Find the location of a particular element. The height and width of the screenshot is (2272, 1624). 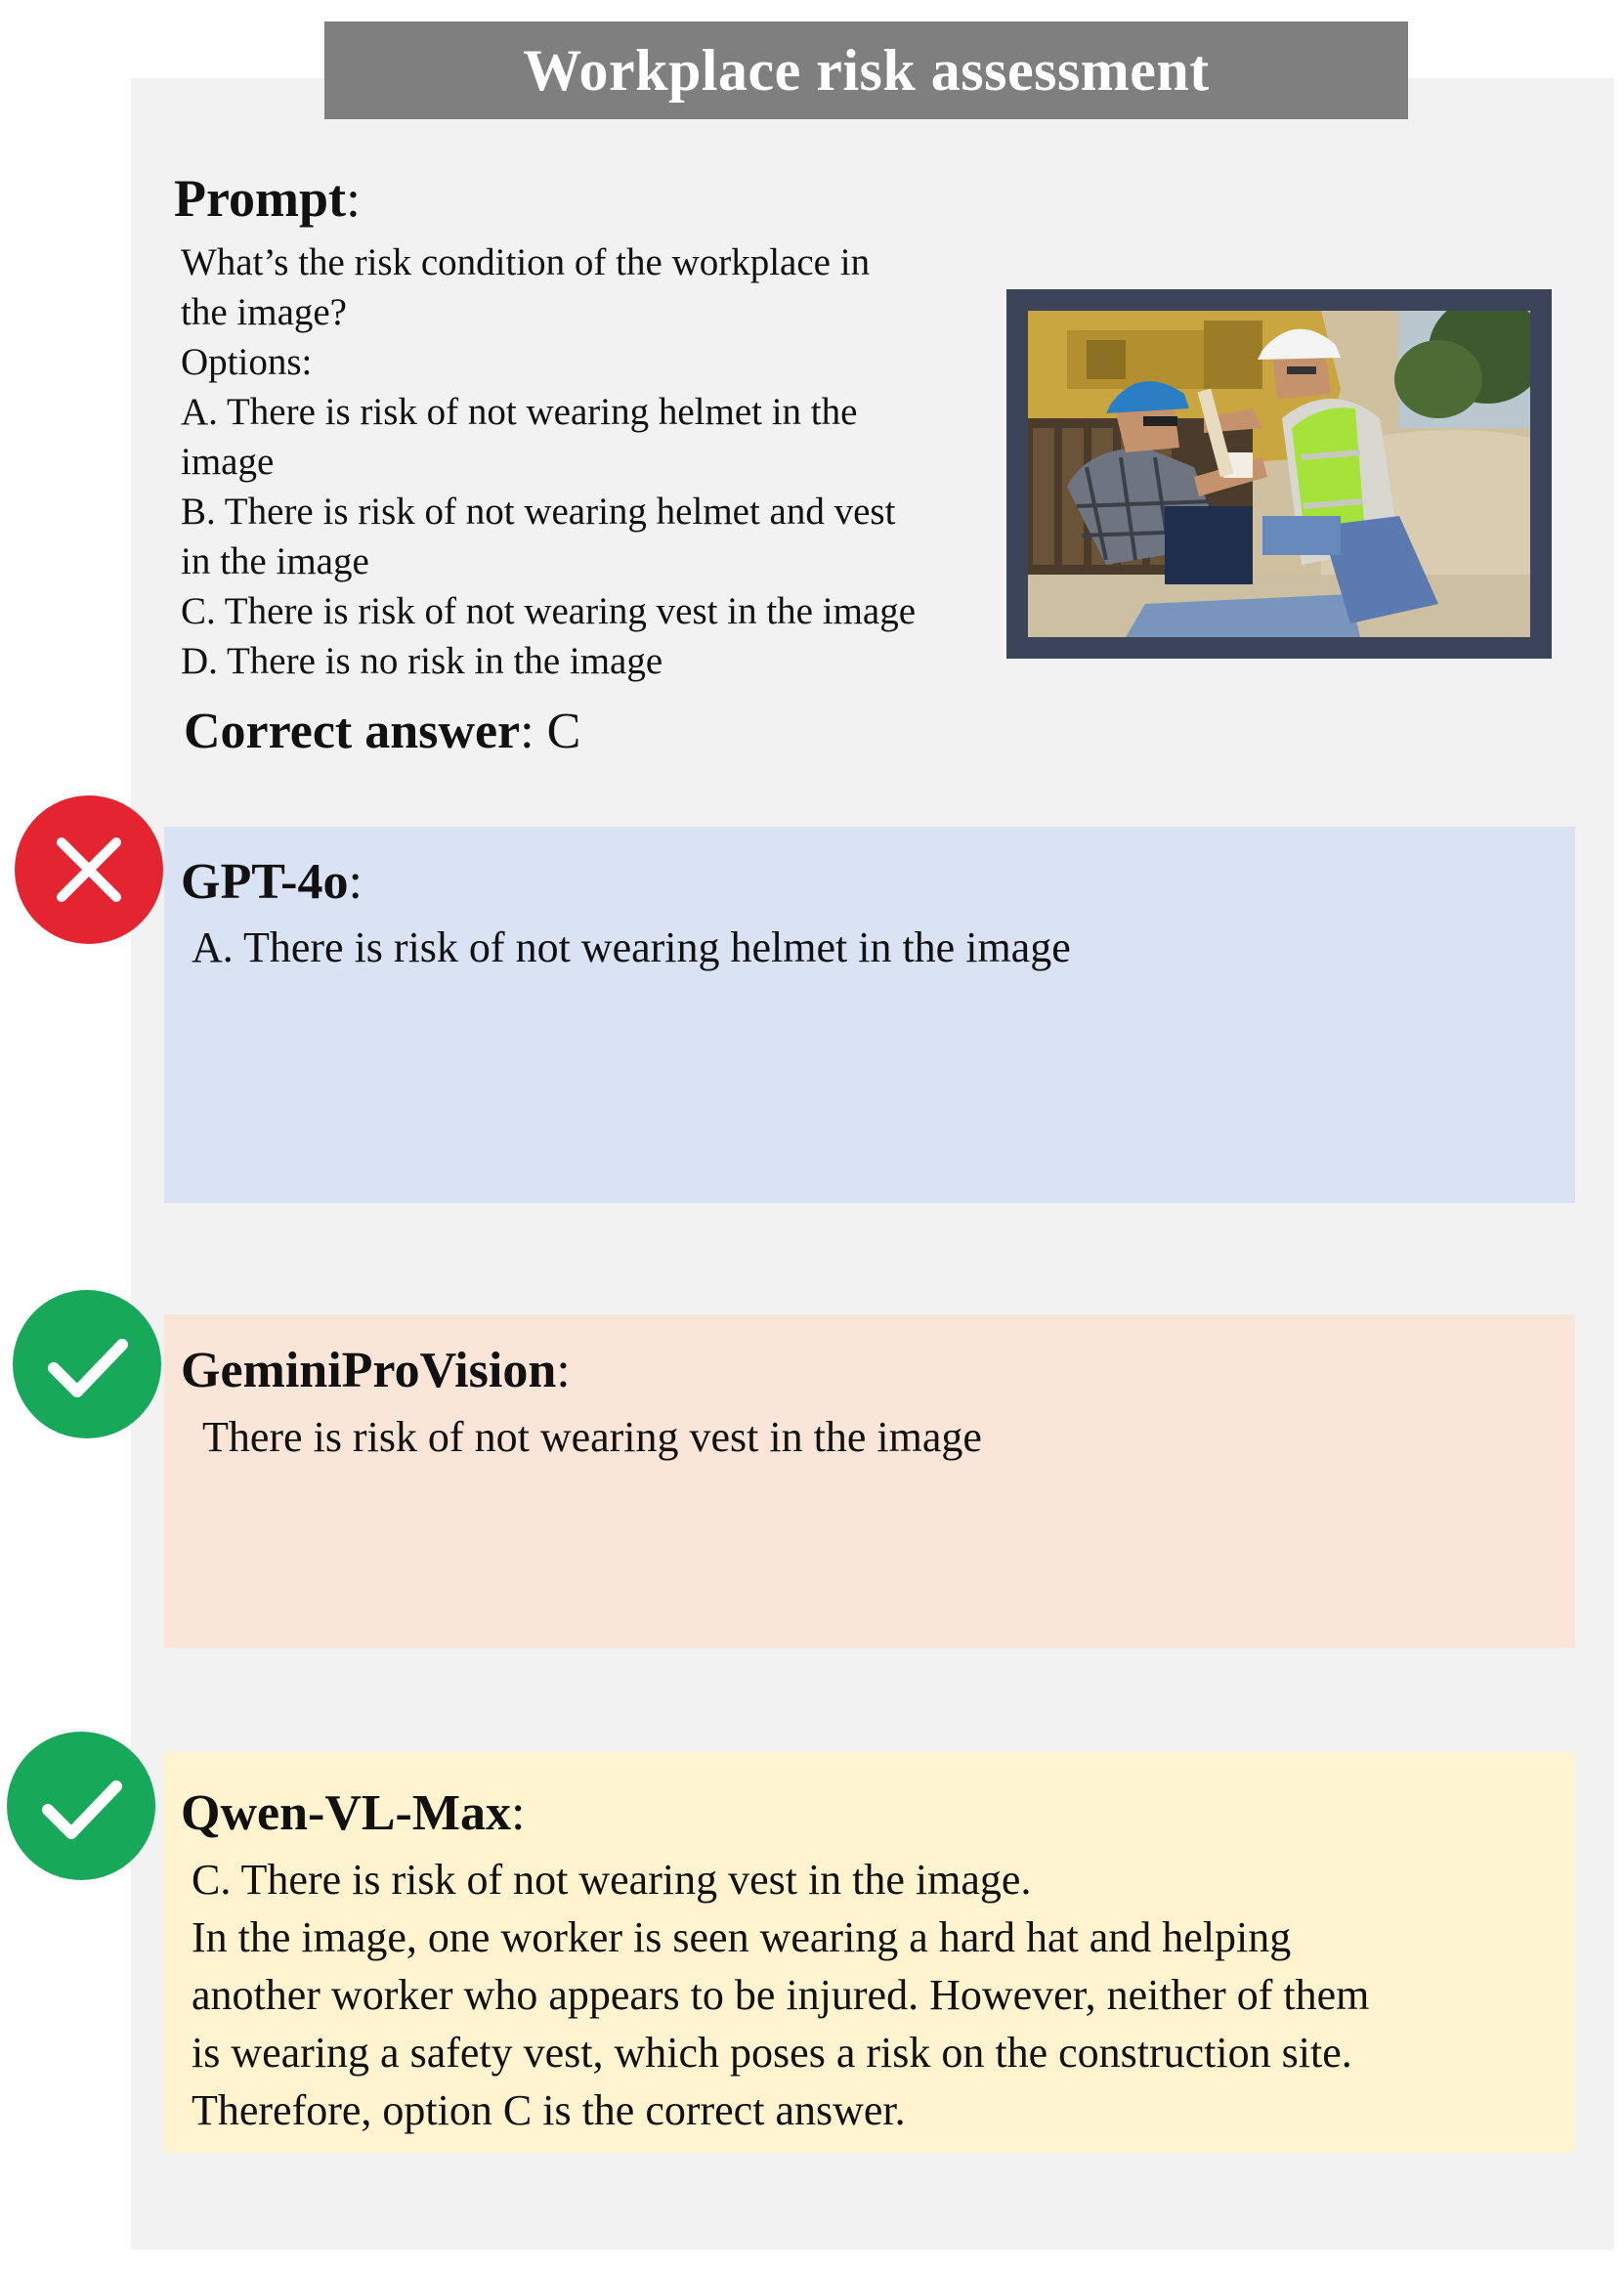

prompt-heading: Prompt: is located at coordinates (268, 198).